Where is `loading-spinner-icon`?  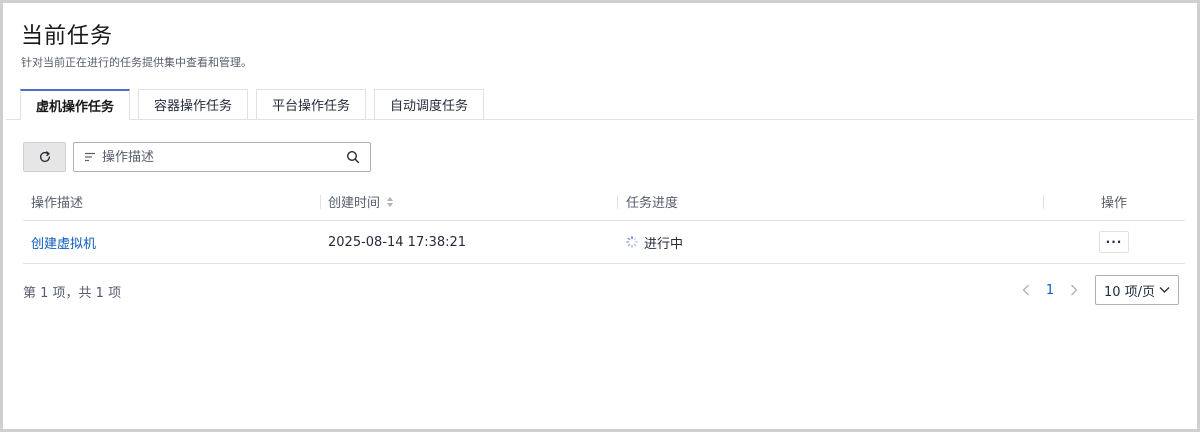 loading-spinner-icon is located at coordinates (632, 242).